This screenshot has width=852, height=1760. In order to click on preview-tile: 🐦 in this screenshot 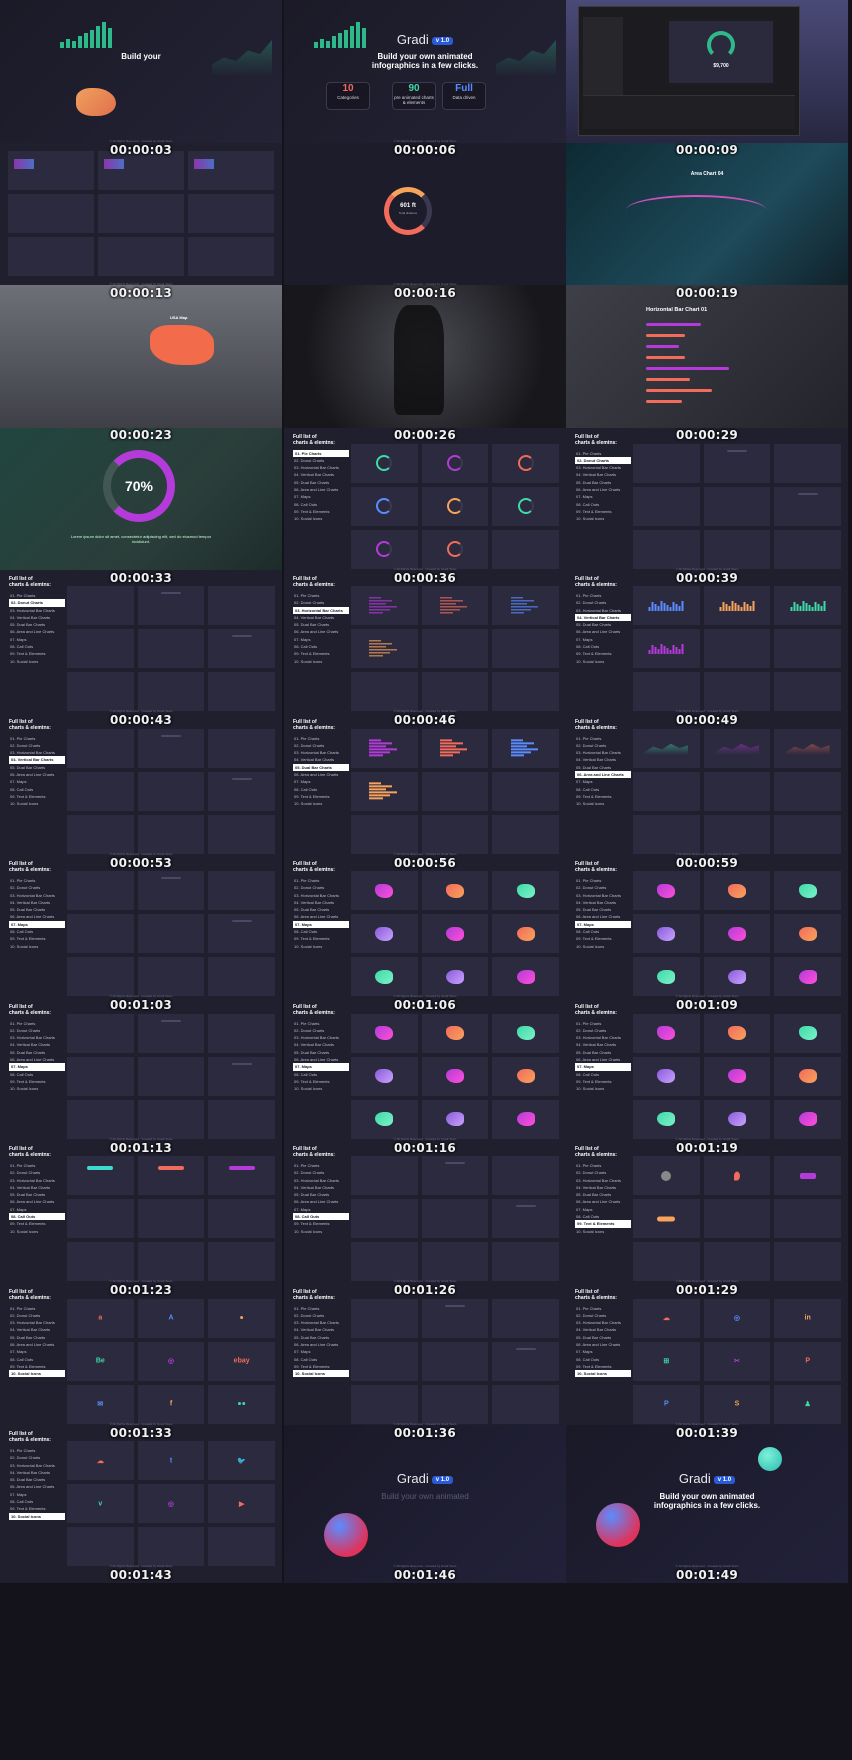, I will do `click(241, 1460)`.